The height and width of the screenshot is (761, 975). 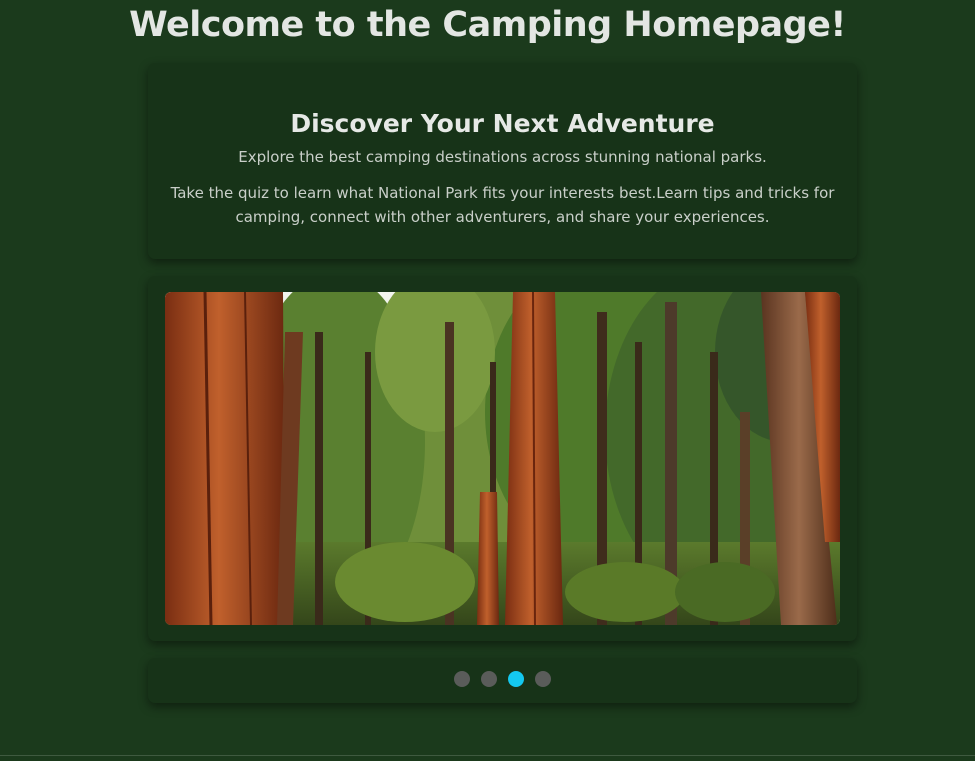 I want to click on footer-divider, so click(x=487, y=755).